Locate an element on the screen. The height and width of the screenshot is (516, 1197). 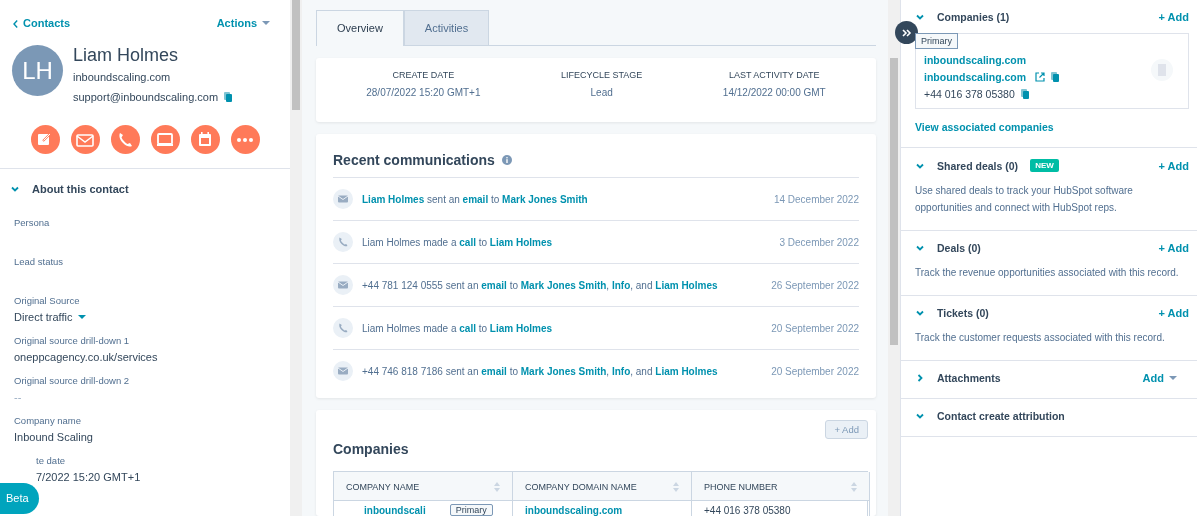
field-label: Original source drill-down 2 is located at coordinates (72, 380).